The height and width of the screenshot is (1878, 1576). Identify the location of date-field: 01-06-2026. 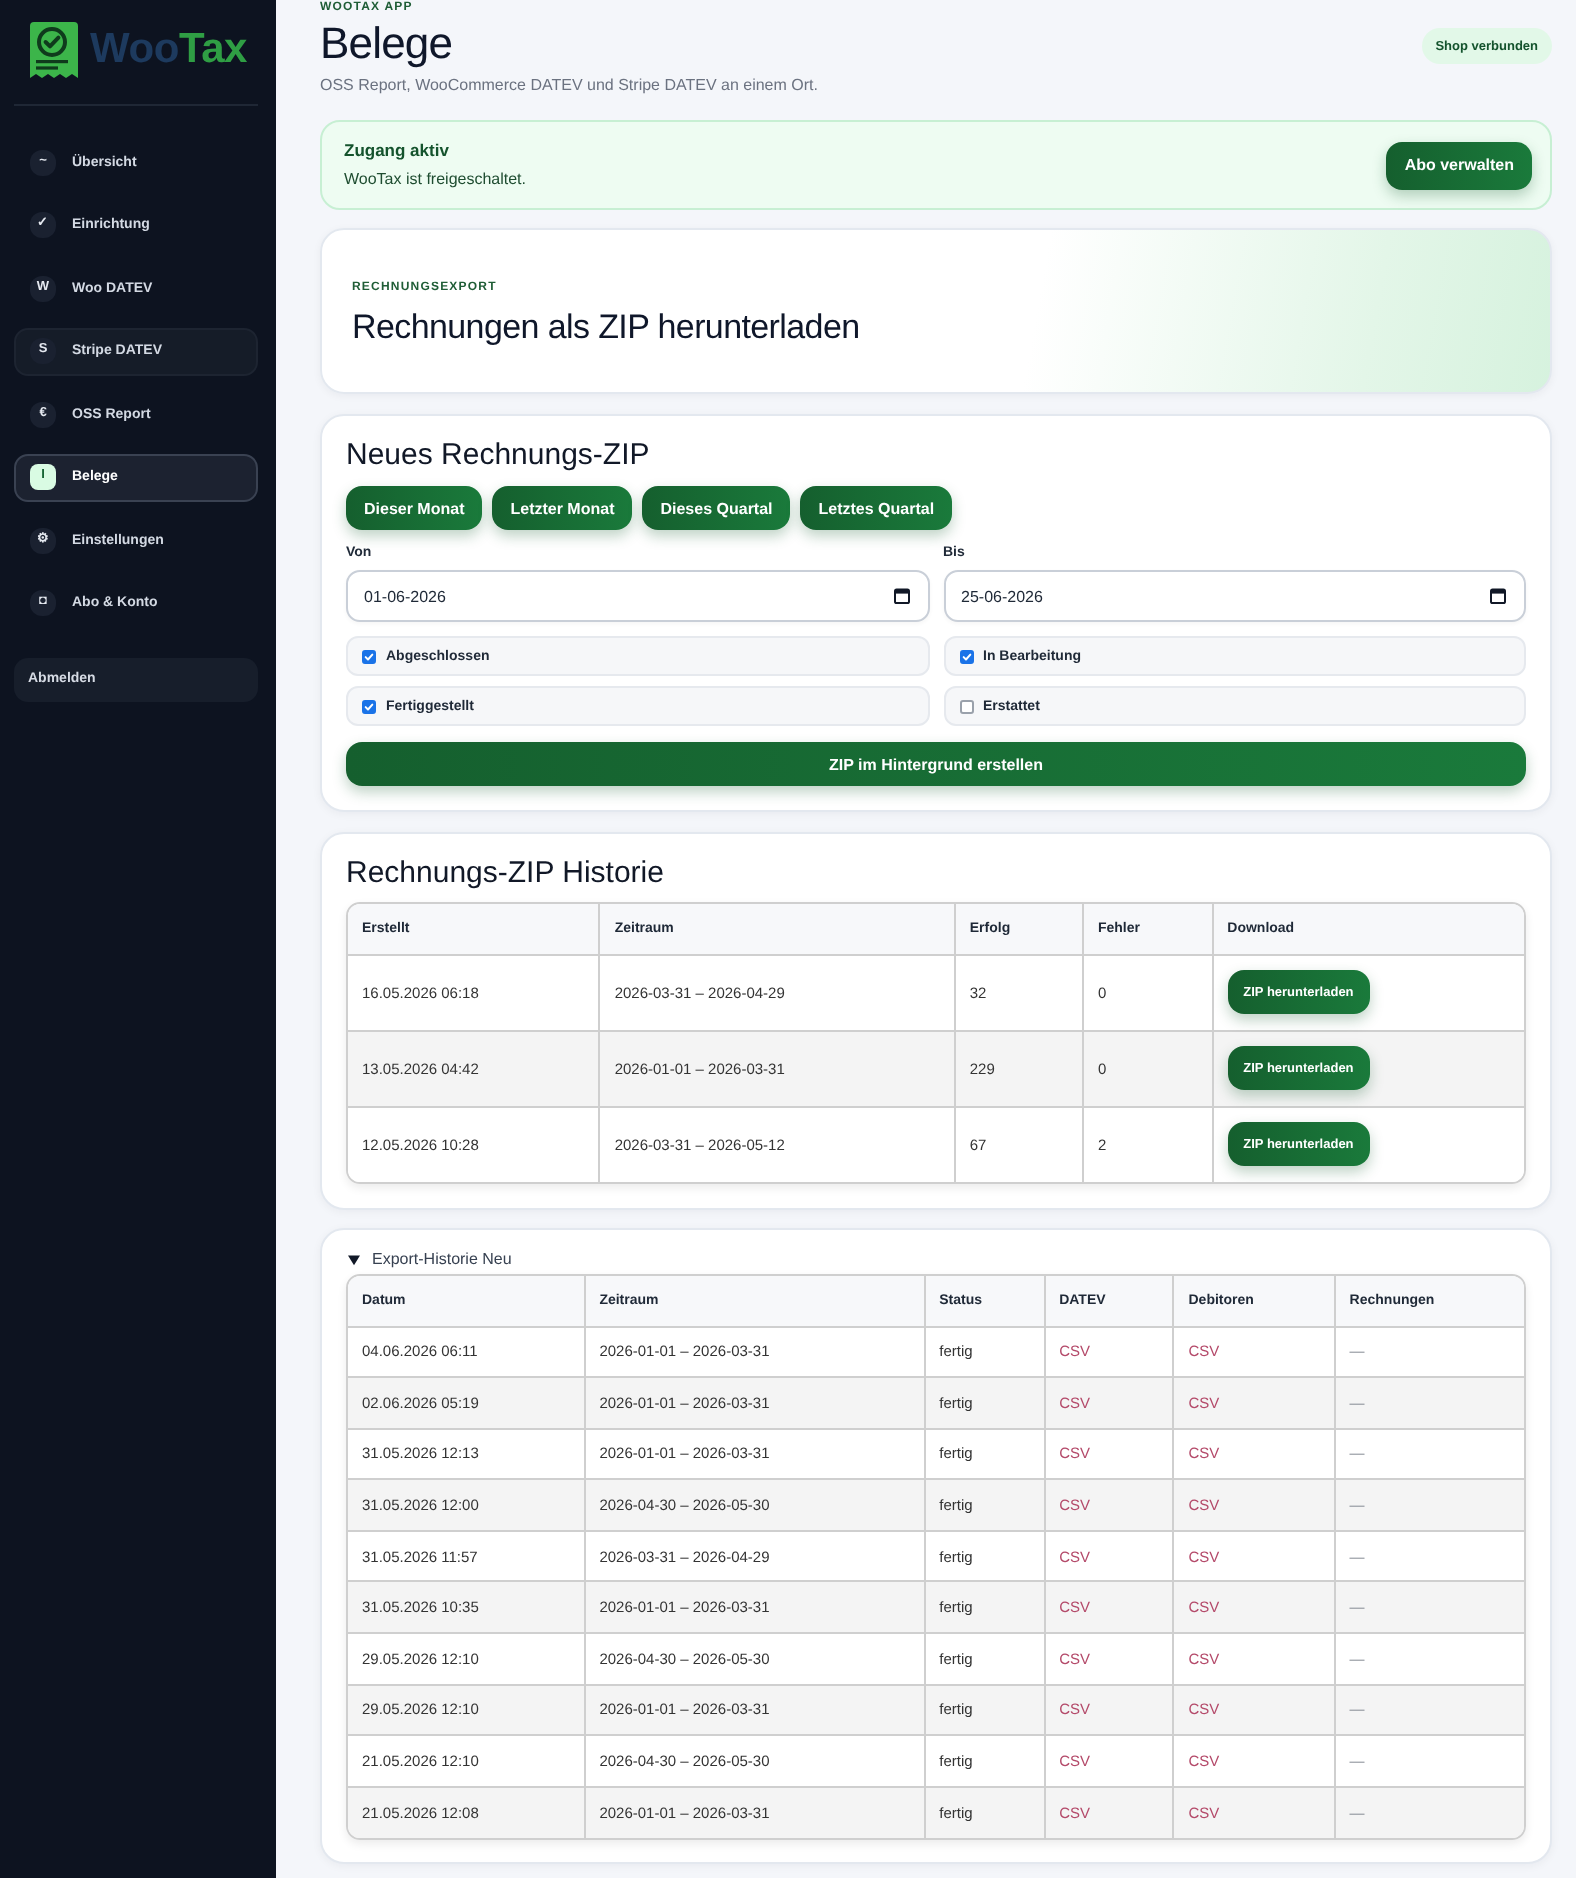
(637, 596).